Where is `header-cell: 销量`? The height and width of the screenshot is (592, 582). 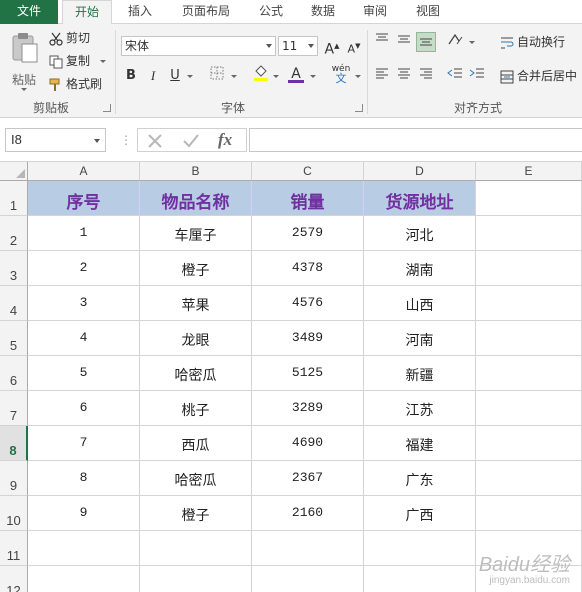
header-cell: 销量 is located at coordinates (308, 198).